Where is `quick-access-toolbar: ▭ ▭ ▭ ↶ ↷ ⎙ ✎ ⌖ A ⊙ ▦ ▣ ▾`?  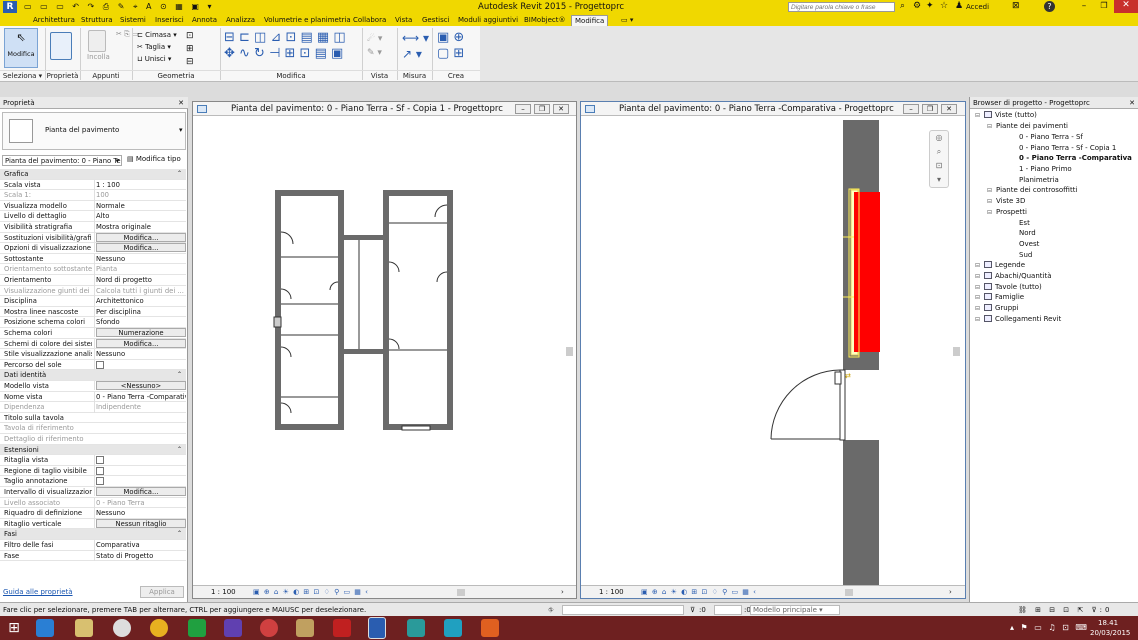 quick-access-toolbar: ▭ ▭ ▭ ↶ ↷ ⎙ ✎ ⌖ A ⊙ ▦ ▣ ▾ is located at coordinates (134, 7).